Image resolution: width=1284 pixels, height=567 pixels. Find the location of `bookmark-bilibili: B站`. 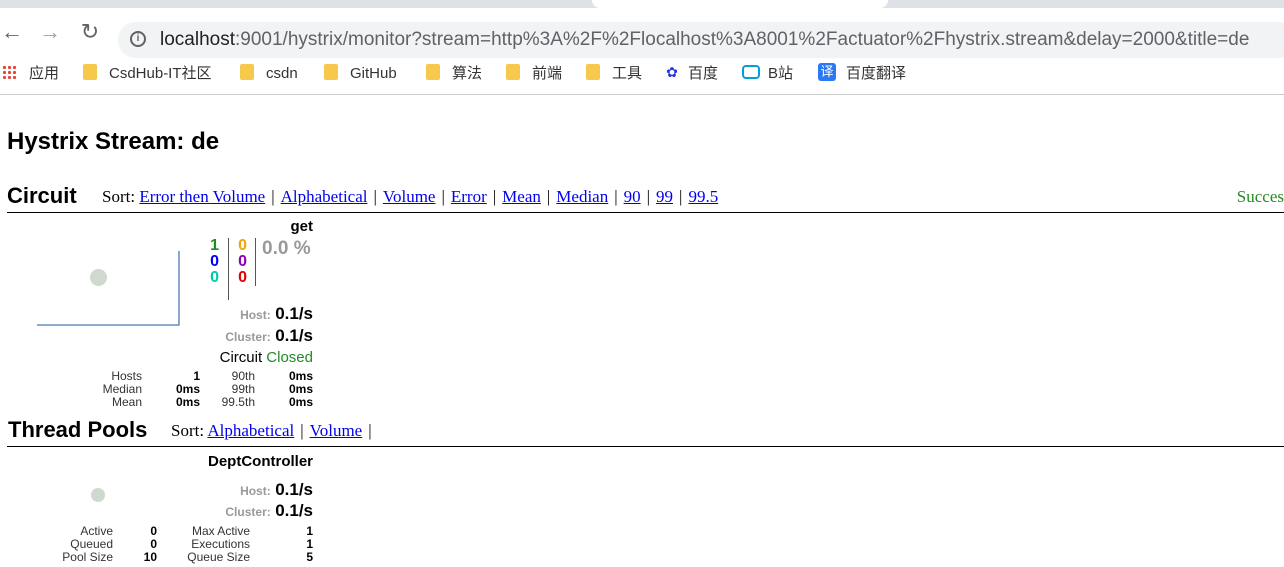

bookmark-bilibili: B站 is located at coordinates (767, 74).